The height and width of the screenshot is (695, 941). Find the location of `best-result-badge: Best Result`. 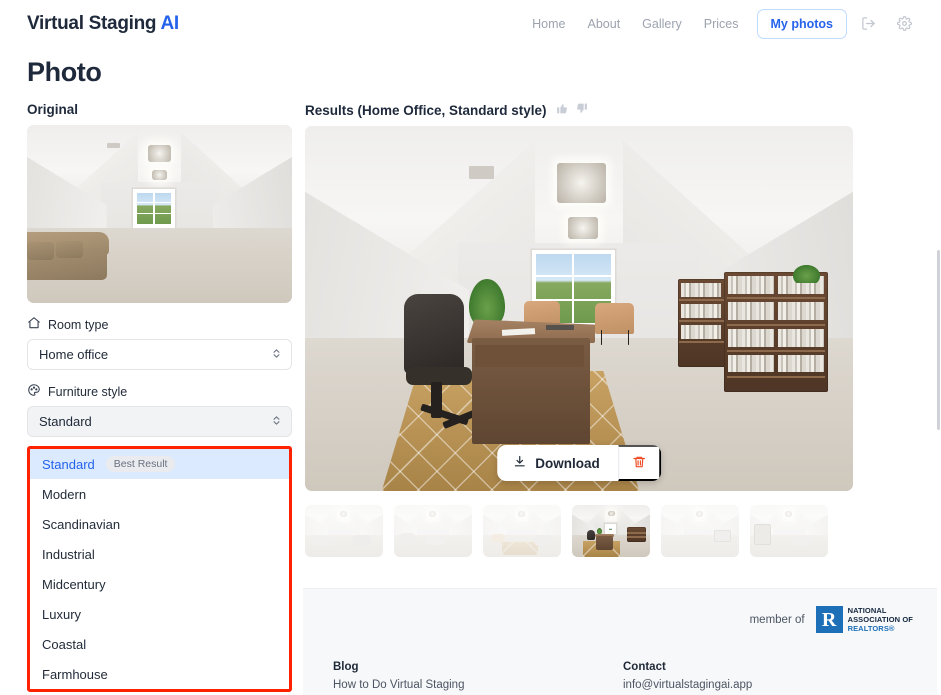

best-result-badge: Best Result is located at coordinates (140, 464).